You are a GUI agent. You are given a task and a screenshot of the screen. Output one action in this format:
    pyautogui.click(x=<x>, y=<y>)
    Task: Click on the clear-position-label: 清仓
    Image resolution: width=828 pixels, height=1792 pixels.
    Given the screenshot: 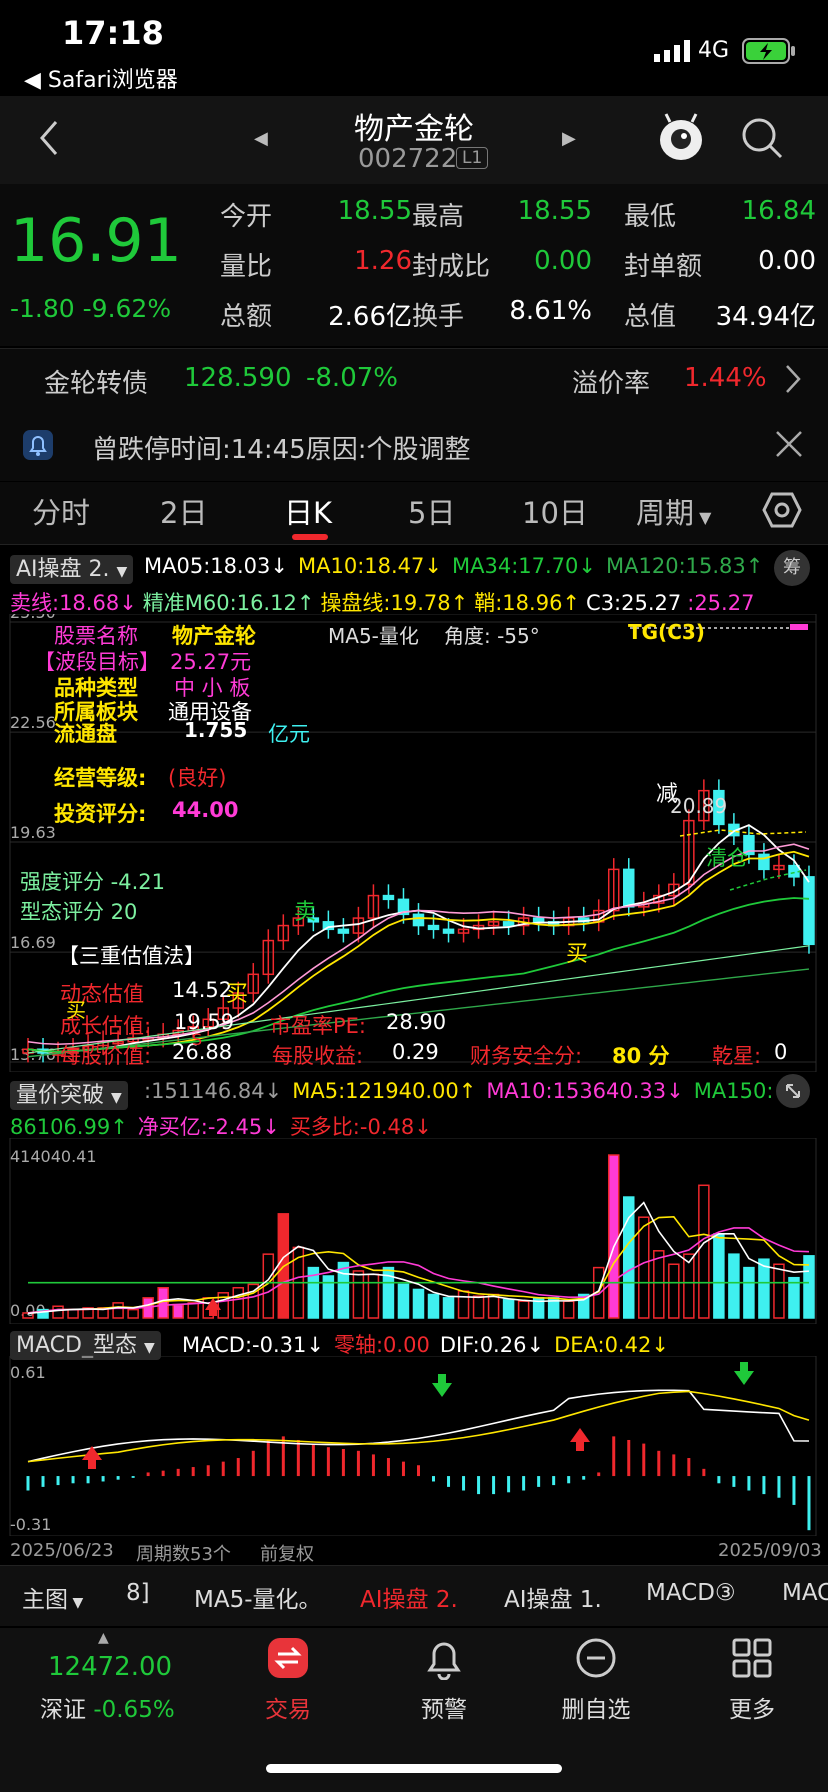 What is the action you would take?
    pyautogui.click(x=727, y=858)
    